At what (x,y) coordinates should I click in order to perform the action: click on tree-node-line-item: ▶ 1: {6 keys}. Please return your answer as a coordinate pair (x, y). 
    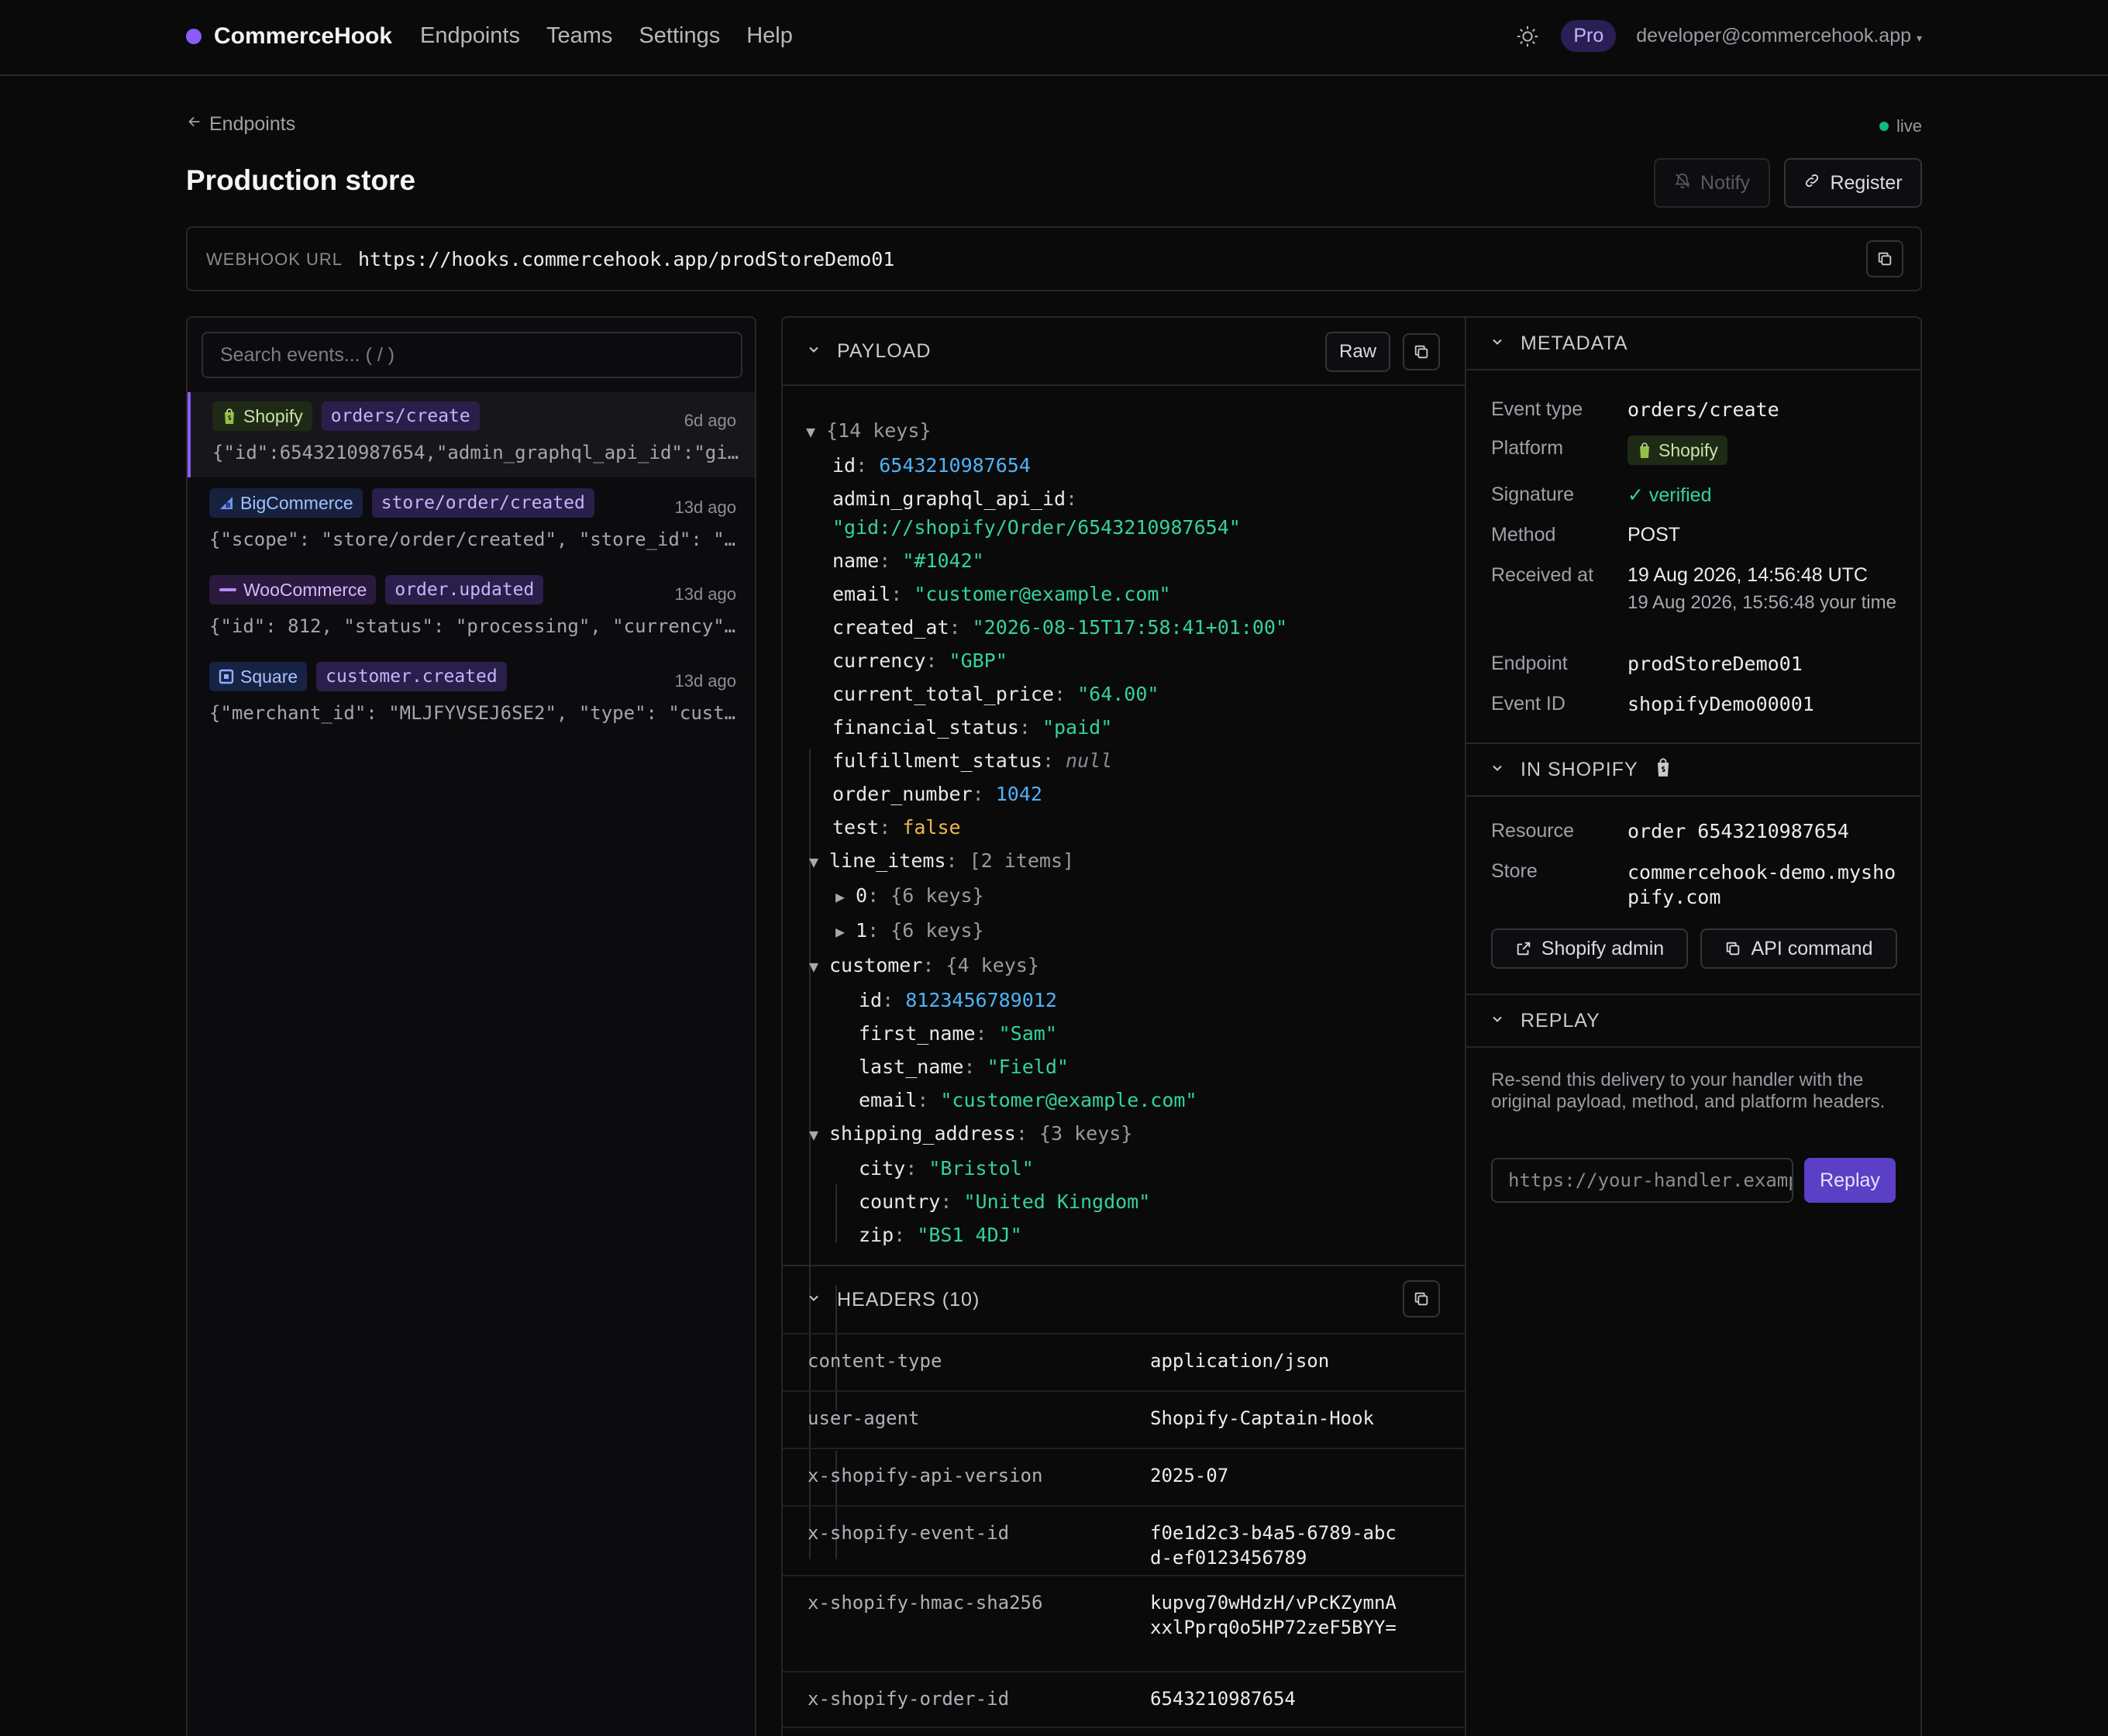
    Looking at the image, I should click on (1046, 932).